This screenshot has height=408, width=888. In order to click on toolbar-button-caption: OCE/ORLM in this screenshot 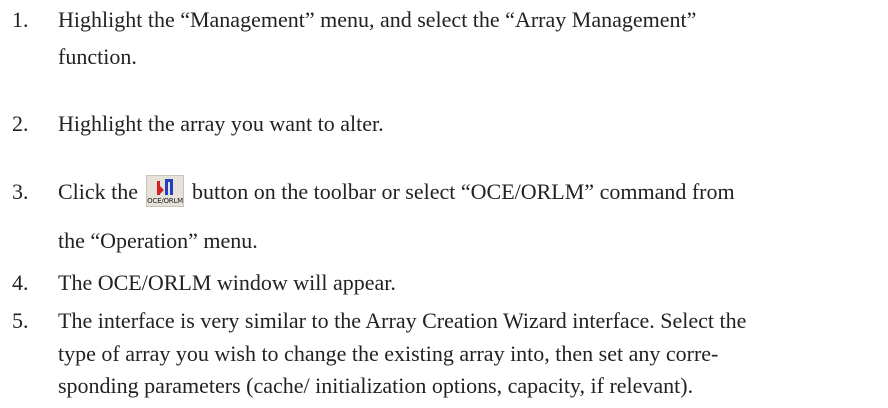, I will do `click(165, 200)`.